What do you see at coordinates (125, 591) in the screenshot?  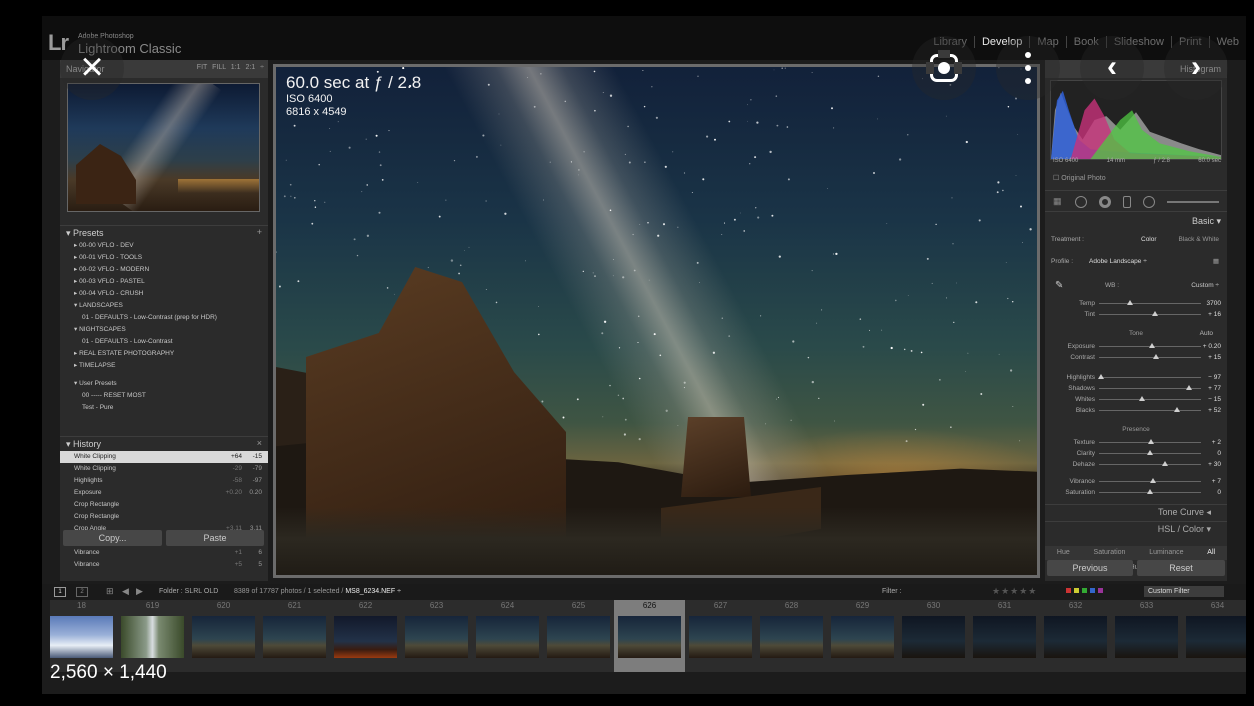 I see `back-arrow-icon: ◀` at bounding box center [125, 591].